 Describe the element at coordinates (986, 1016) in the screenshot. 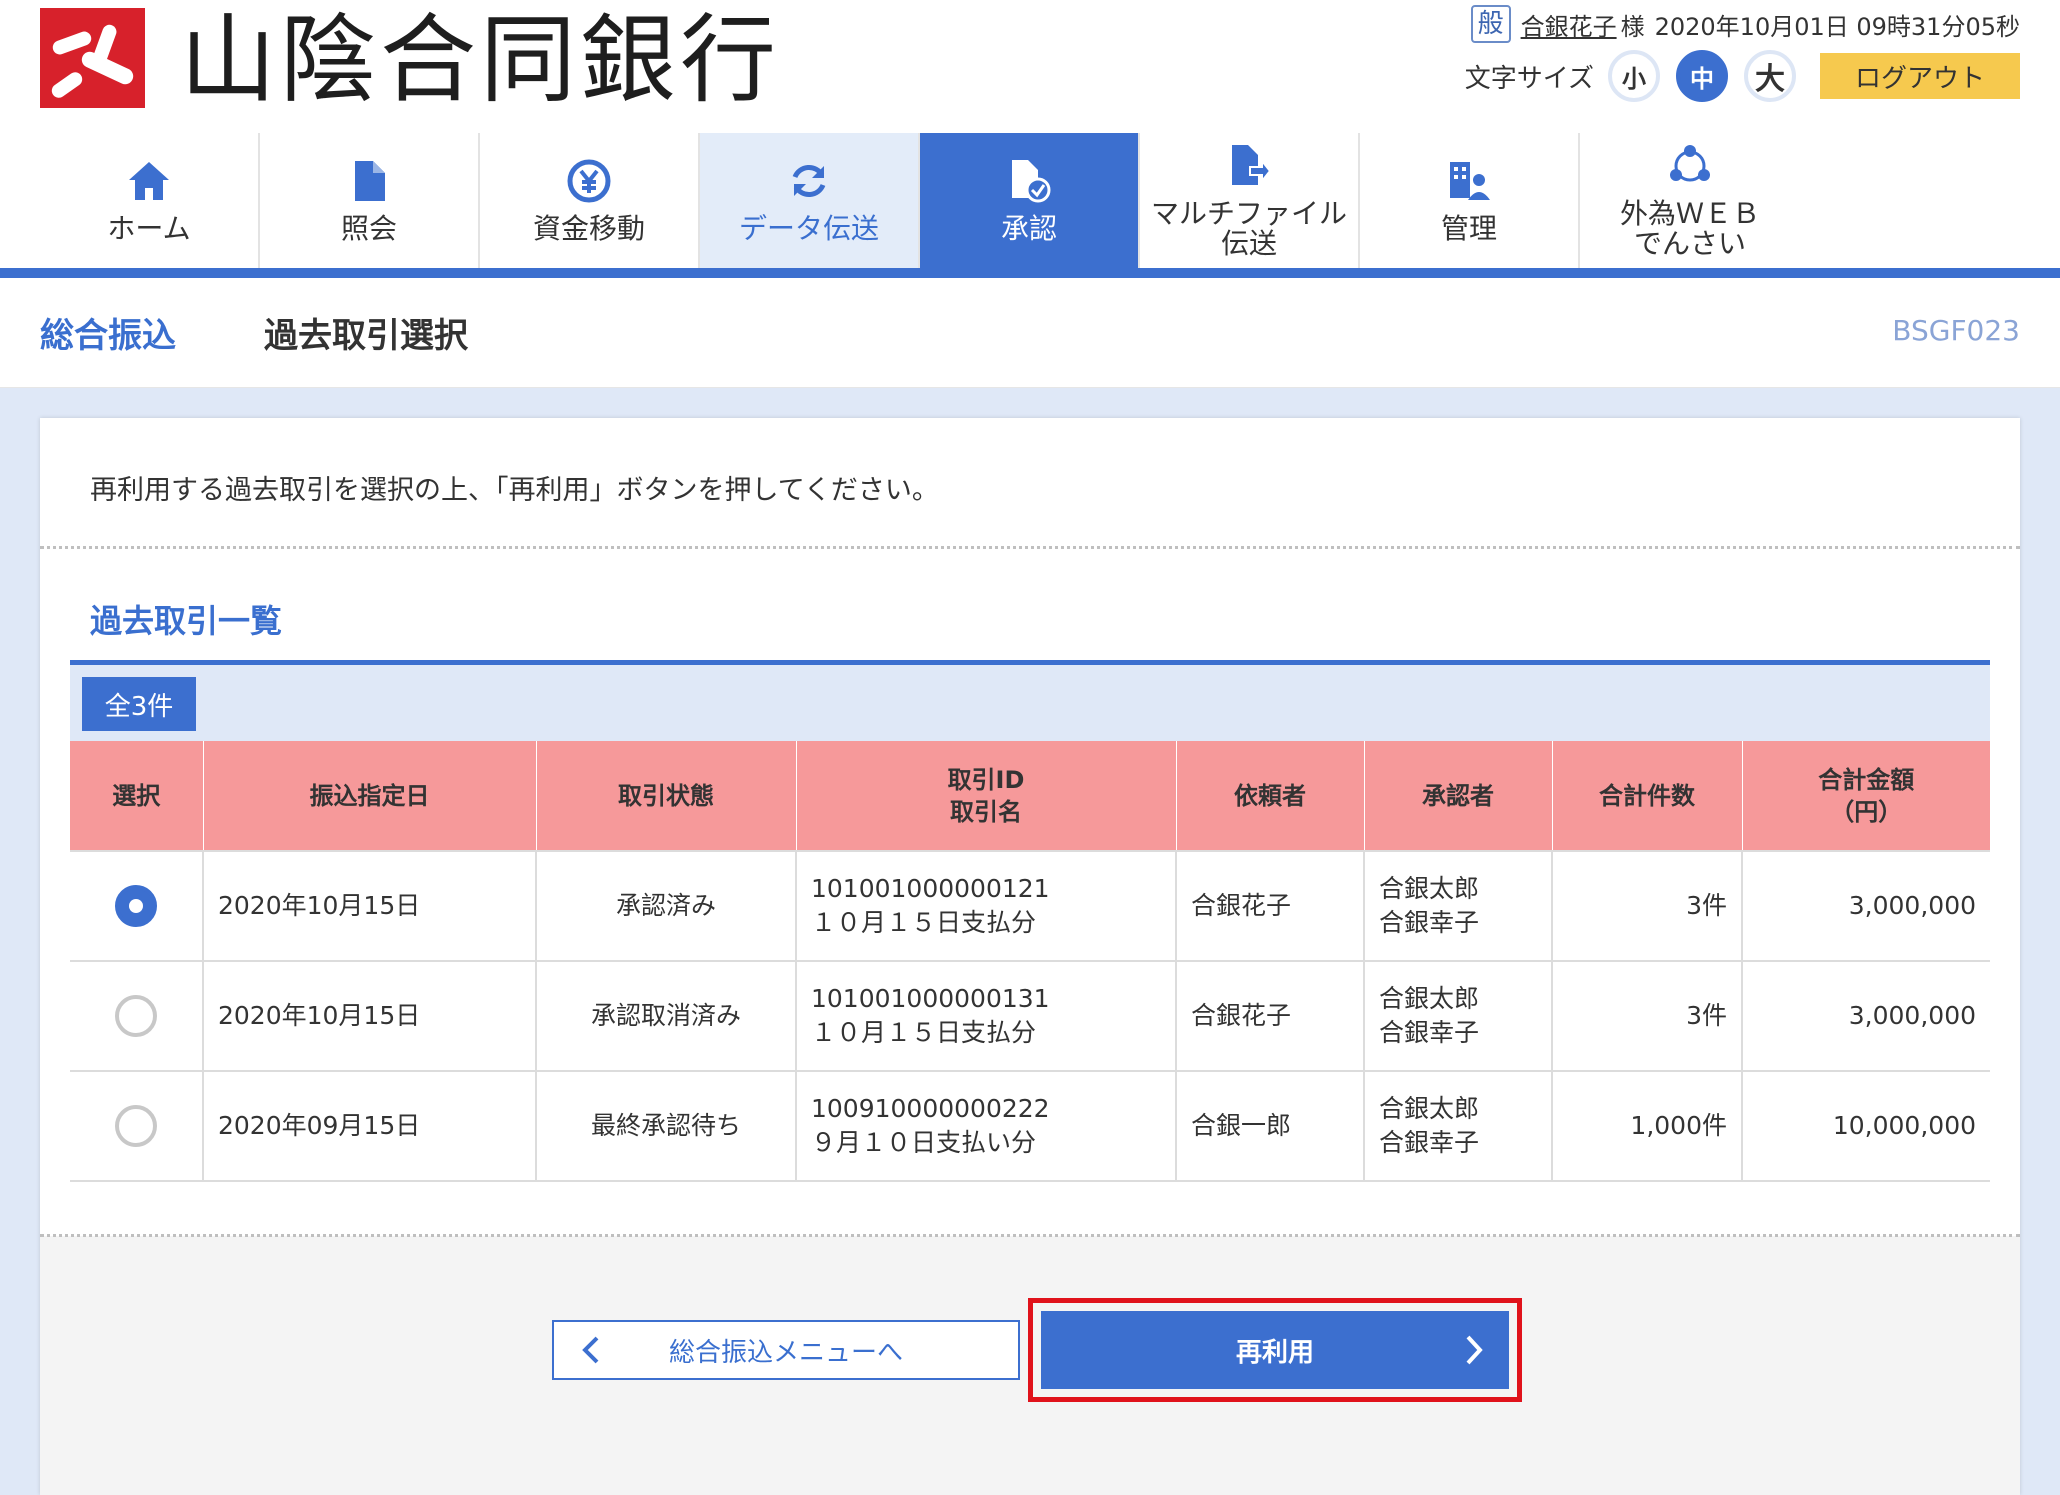

I see `row-id-name: 101001000000131 １０月１５日支払分` at that location.